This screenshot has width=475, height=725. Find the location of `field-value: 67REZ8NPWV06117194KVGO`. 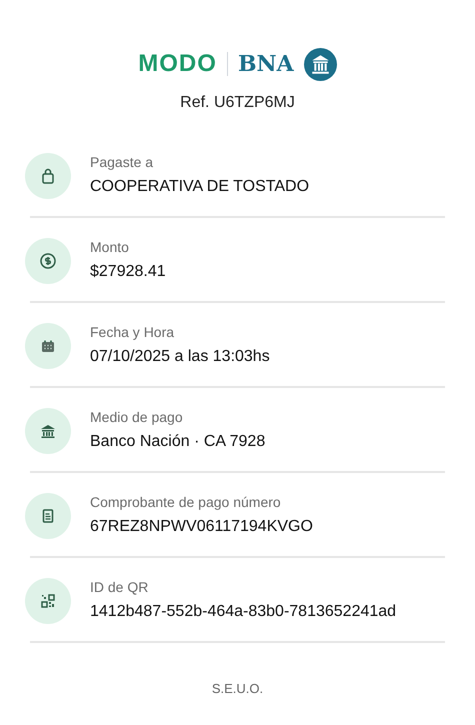

field-value: 67REZ8NPWV06117194KVGO is located at coordinates (201, 527).